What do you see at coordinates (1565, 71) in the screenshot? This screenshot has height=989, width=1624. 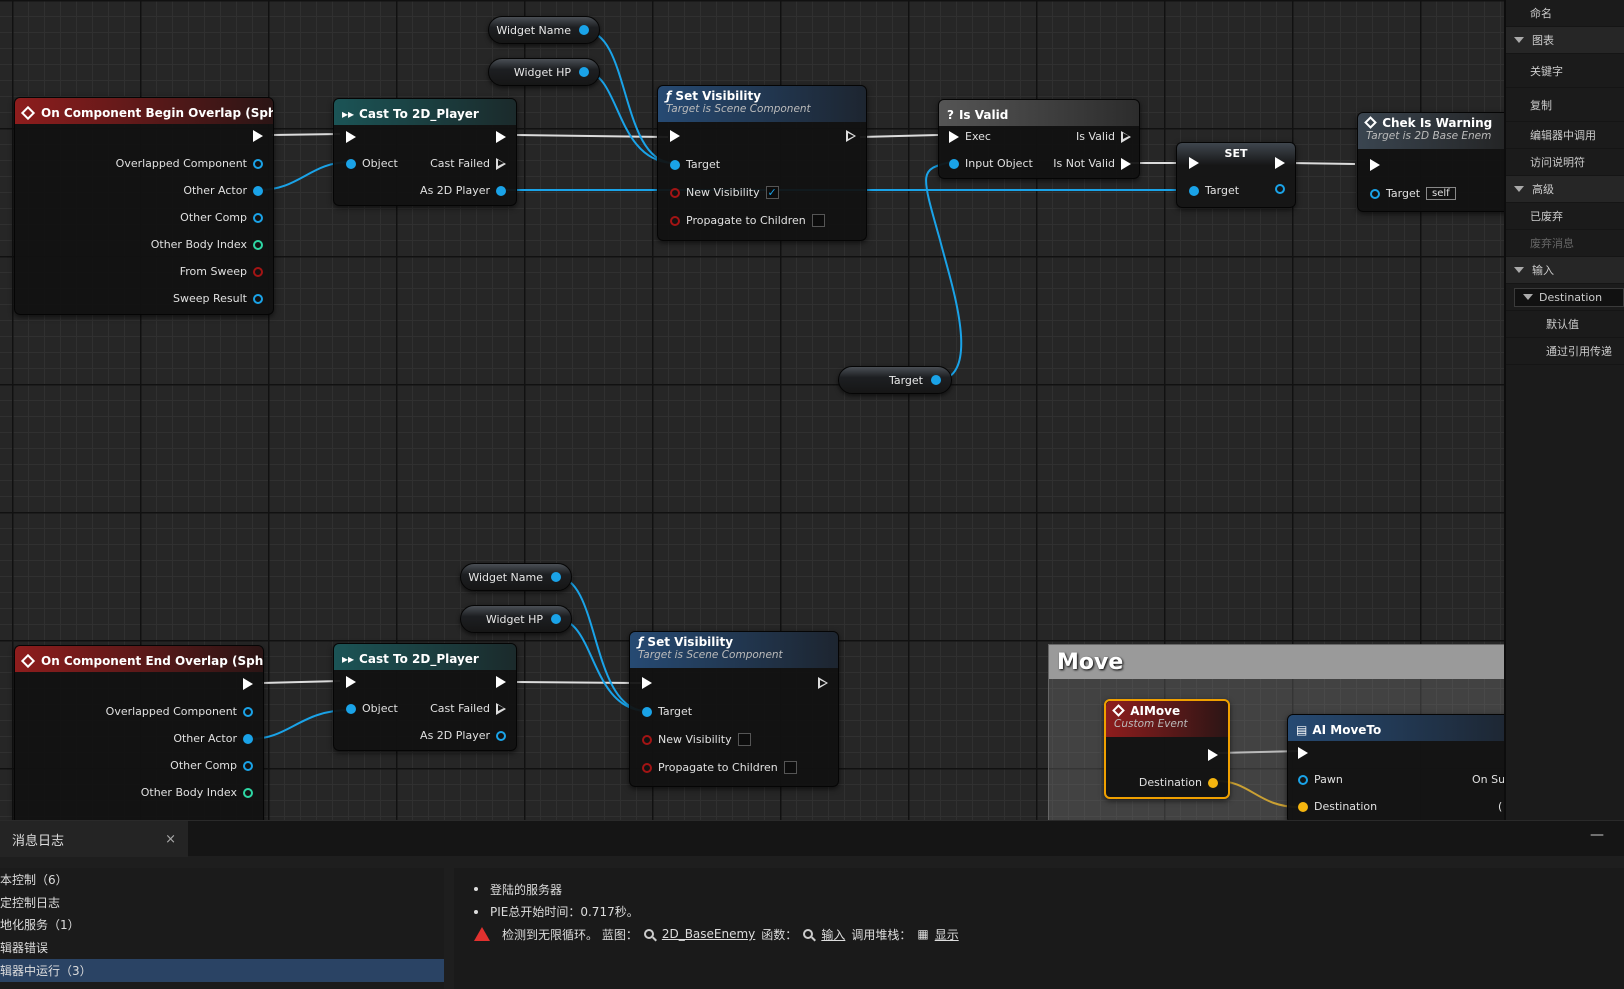 I see `details-row: 关键字` at bounding box center [1565, 71].